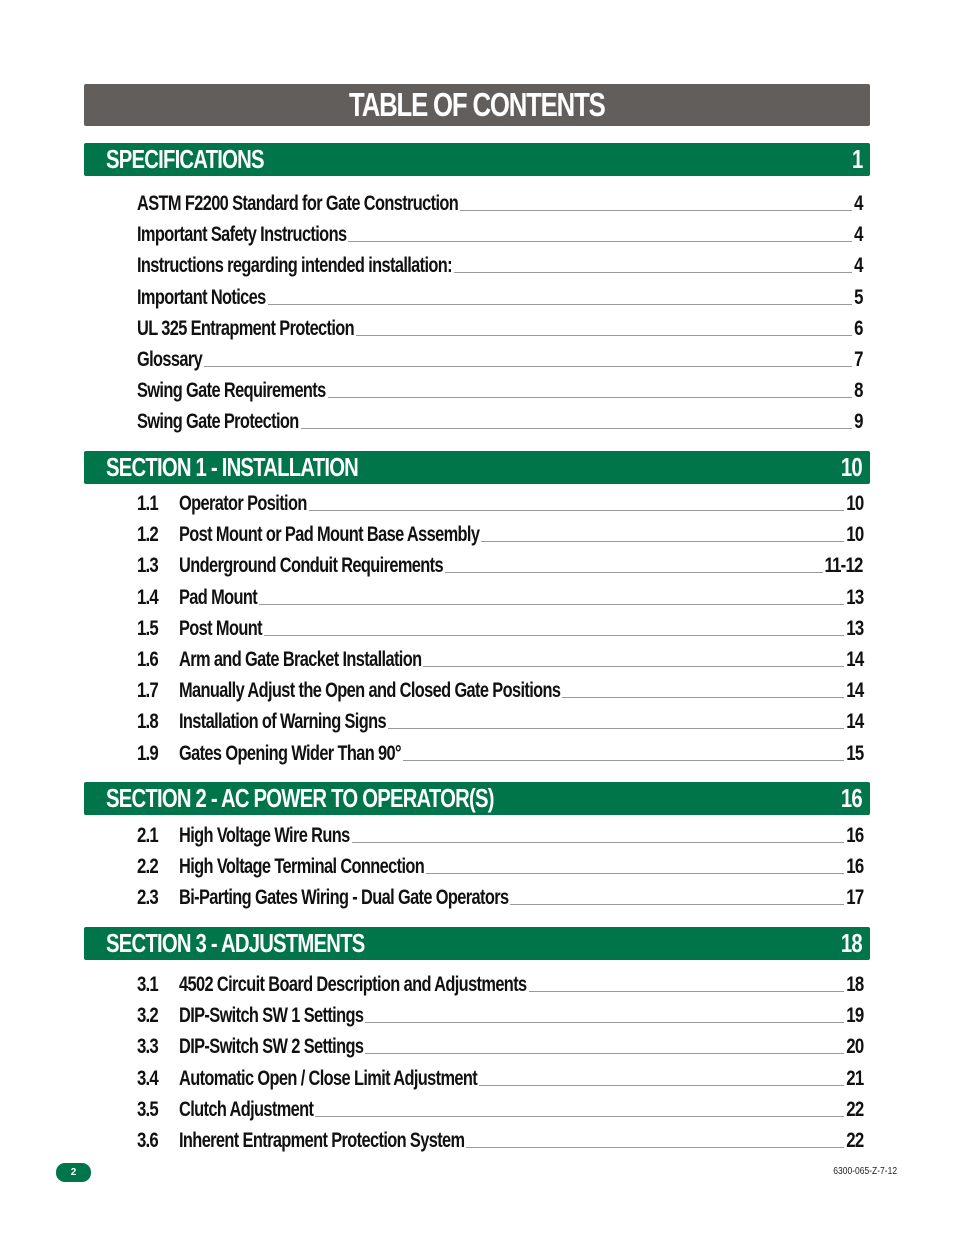 This screenshot has height=1235, width=954. Describe the element at coordinates (148, 722) in the screenshot. I see `entry-number: 1.8` at that location.